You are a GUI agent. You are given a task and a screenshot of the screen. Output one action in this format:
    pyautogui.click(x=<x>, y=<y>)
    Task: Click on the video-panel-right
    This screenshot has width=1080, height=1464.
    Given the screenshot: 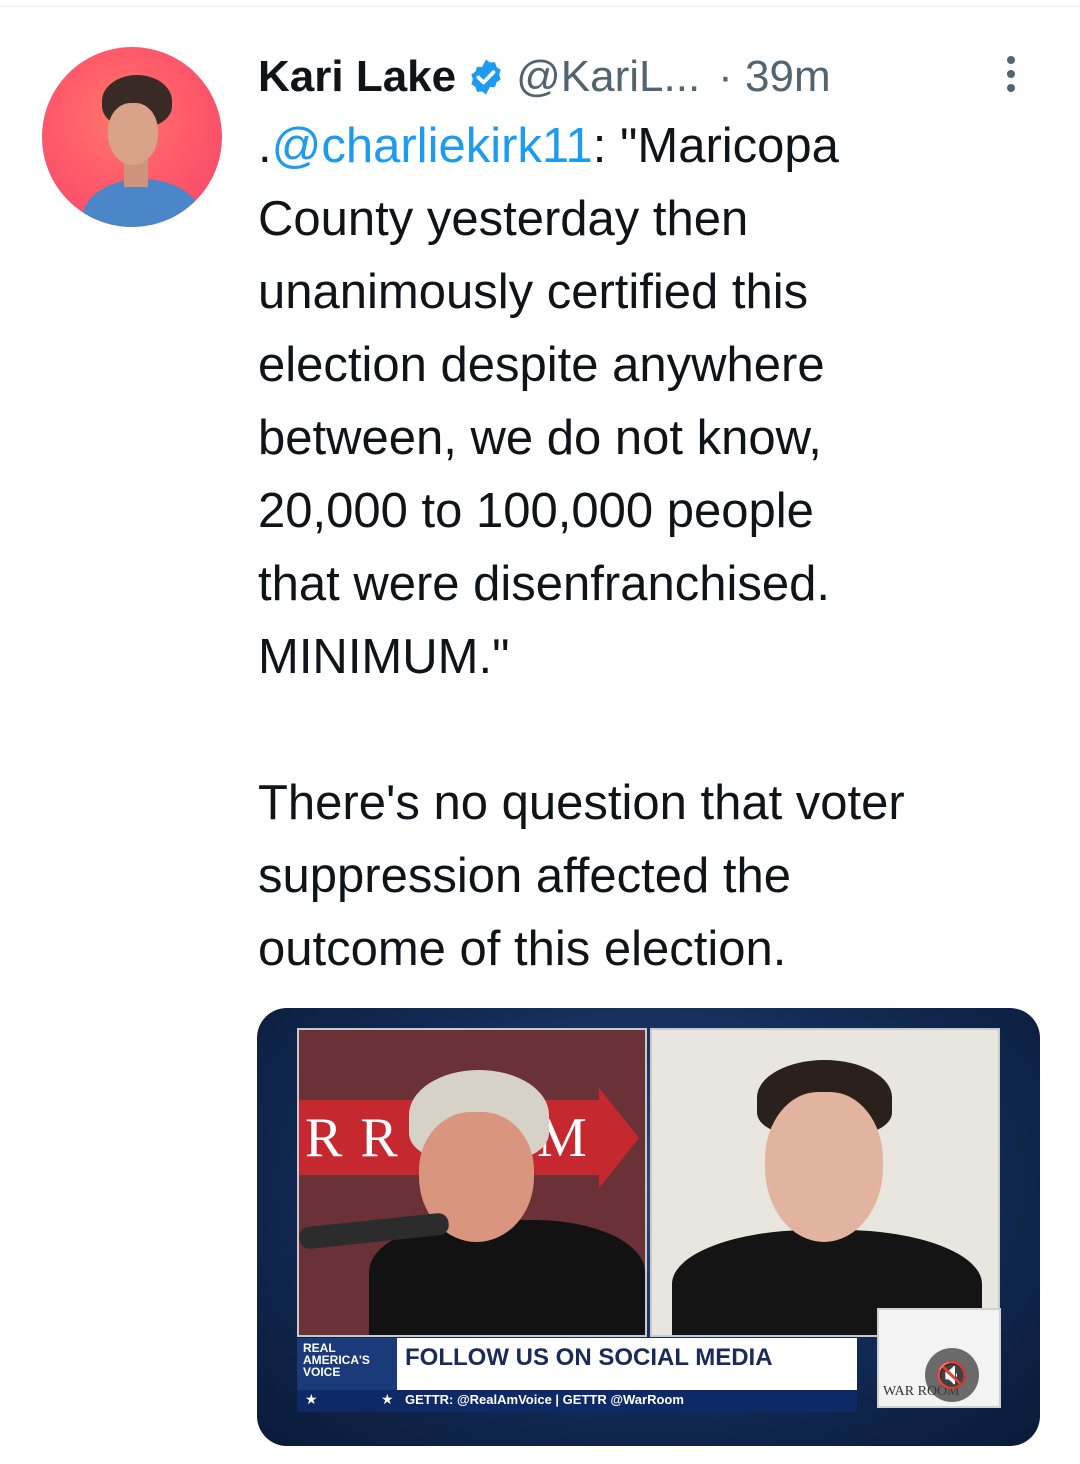 What is the action you would take?
    pyautogui.click(x=825, y=1182)
    